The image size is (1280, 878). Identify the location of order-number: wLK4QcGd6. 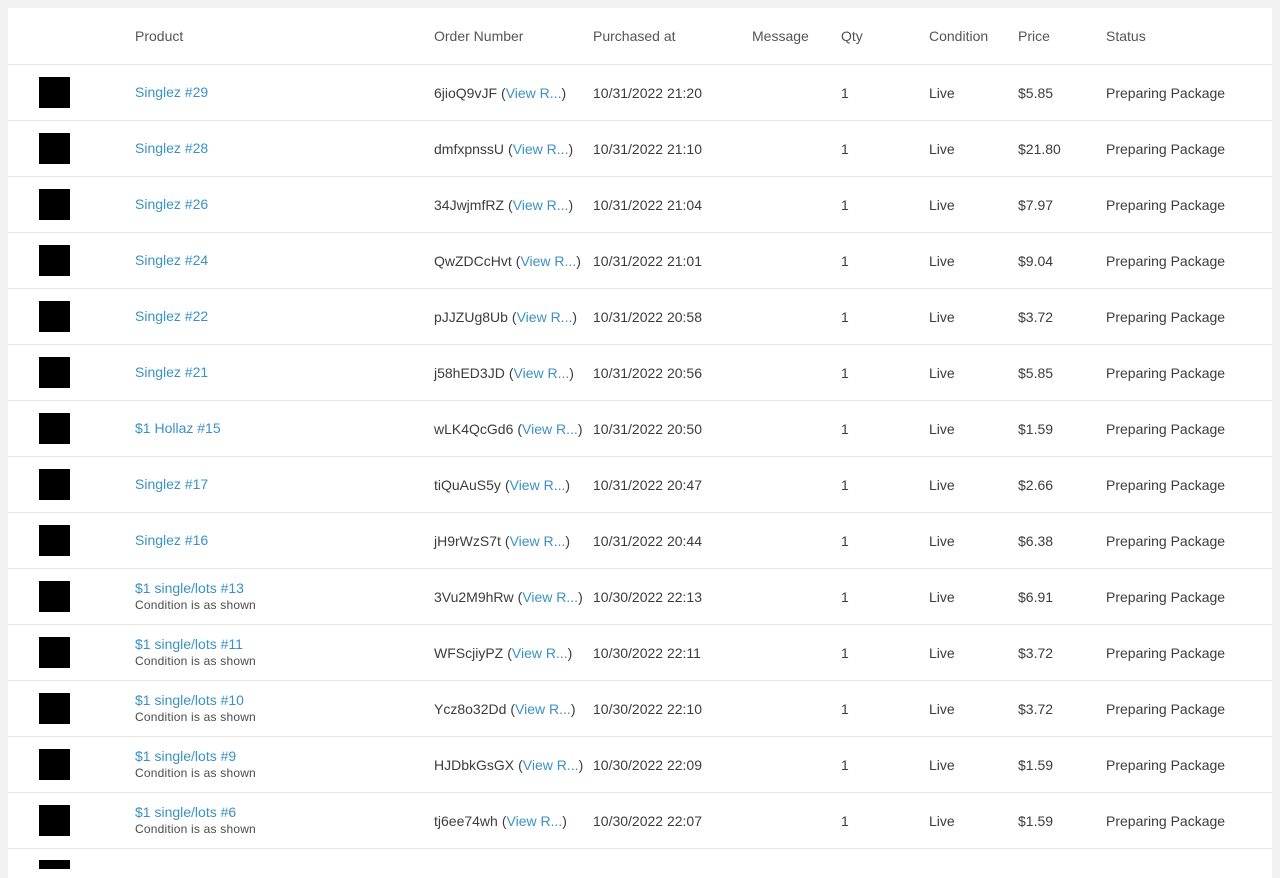
(474, 428).